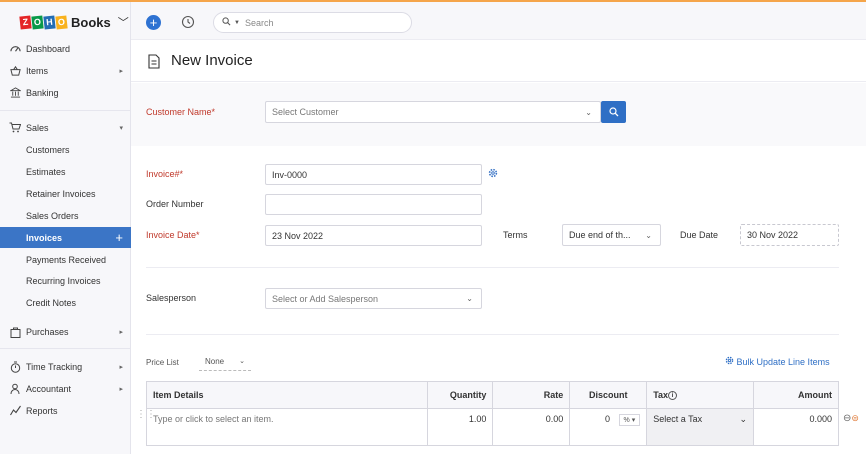  I want to click on zoho-logo: Z O H O, so click(43, 22).